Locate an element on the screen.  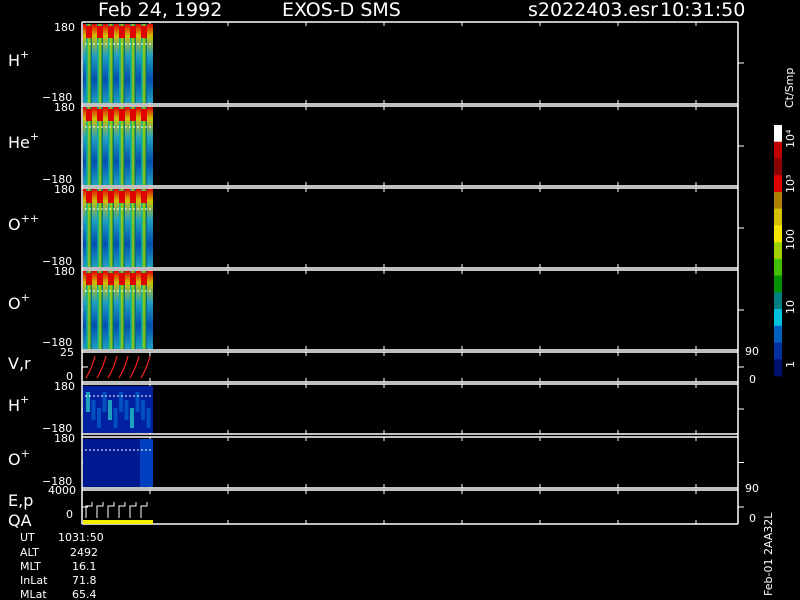
colorbar-tick-label: 1 is located at coordinates (790, 364).